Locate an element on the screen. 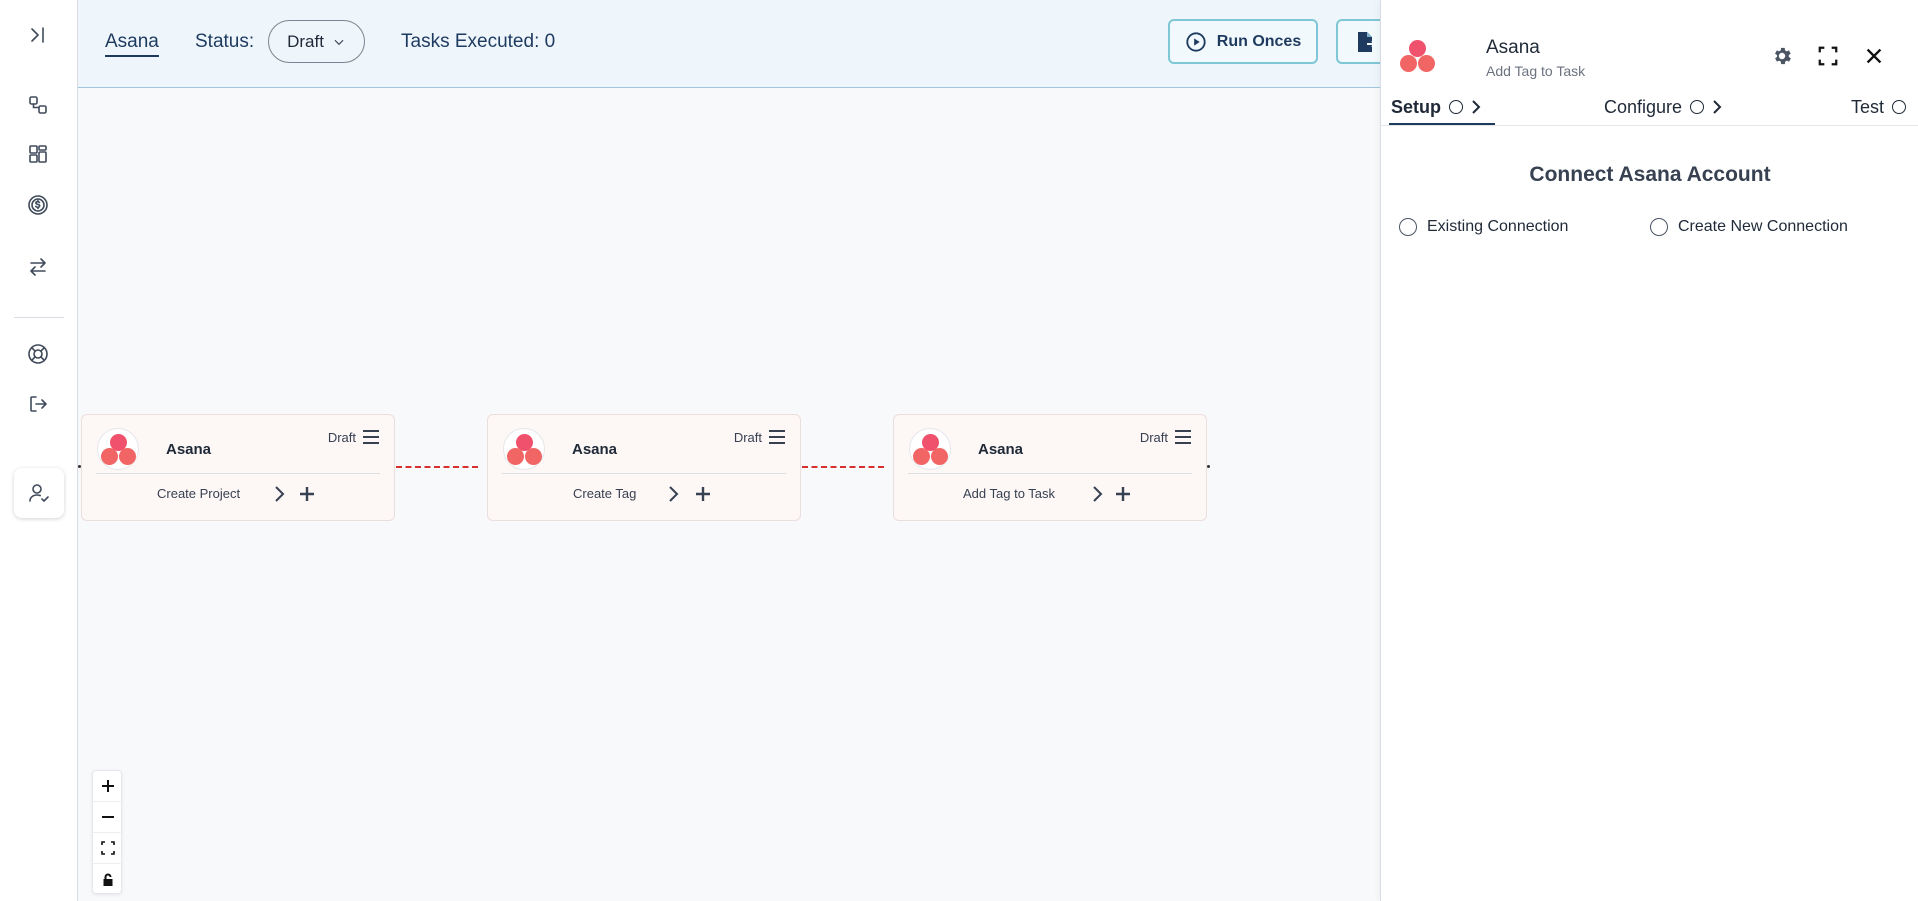 Image resolution: width=1918 pixels, height=901 pixels. nav-workflows is located at coordinates (38, 105).